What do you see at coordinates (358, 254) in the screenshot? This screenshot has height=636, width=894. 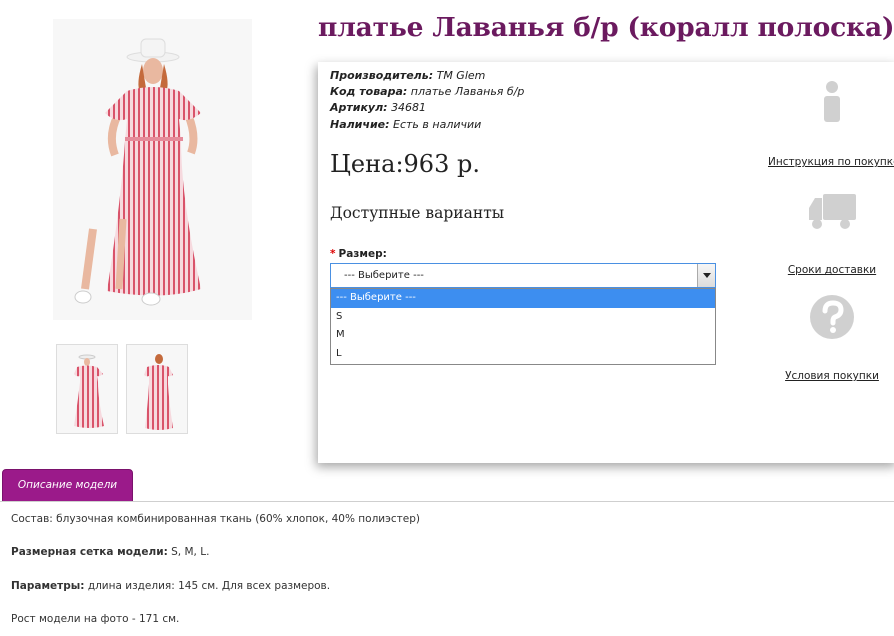 I see `size-label: * Размер:` at bounding box center [358, 254].